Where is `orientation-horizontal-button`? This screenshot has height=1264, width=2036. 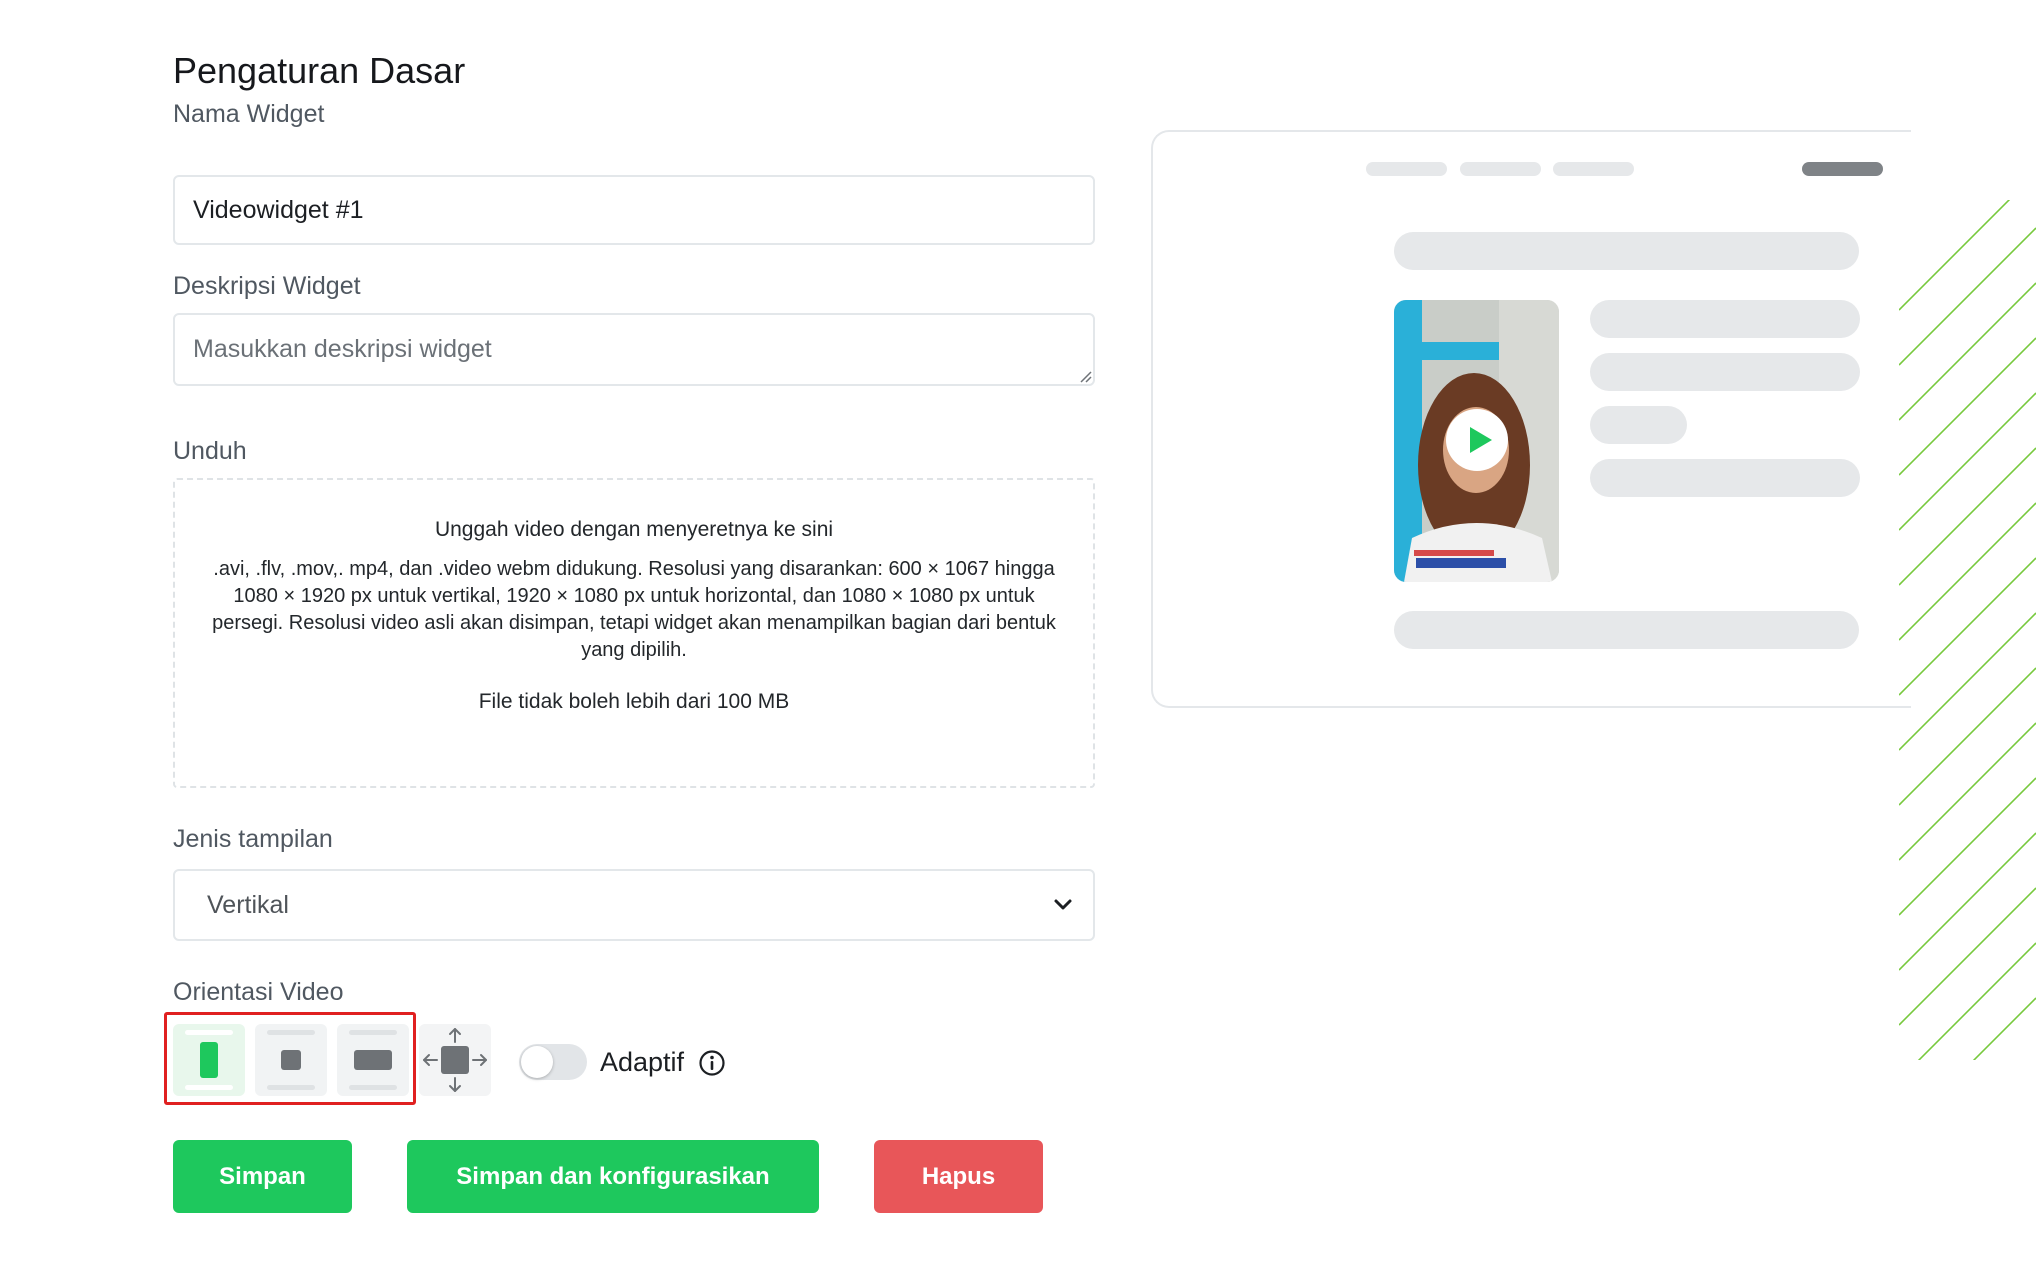
orientation-horizontal-button is located at coordinates (373, 1060).